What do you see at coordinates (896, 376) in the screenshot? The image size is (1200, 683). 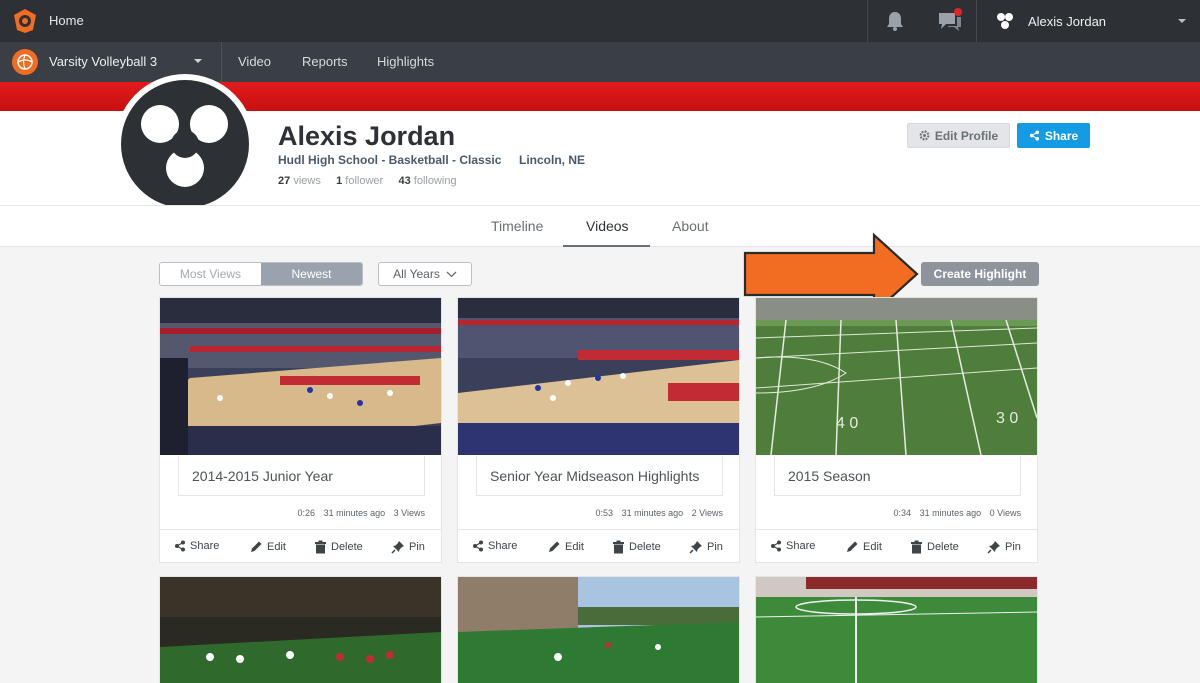 I see `video-thumbnail: 4 0 3 0` at bounding box center [896, 376].